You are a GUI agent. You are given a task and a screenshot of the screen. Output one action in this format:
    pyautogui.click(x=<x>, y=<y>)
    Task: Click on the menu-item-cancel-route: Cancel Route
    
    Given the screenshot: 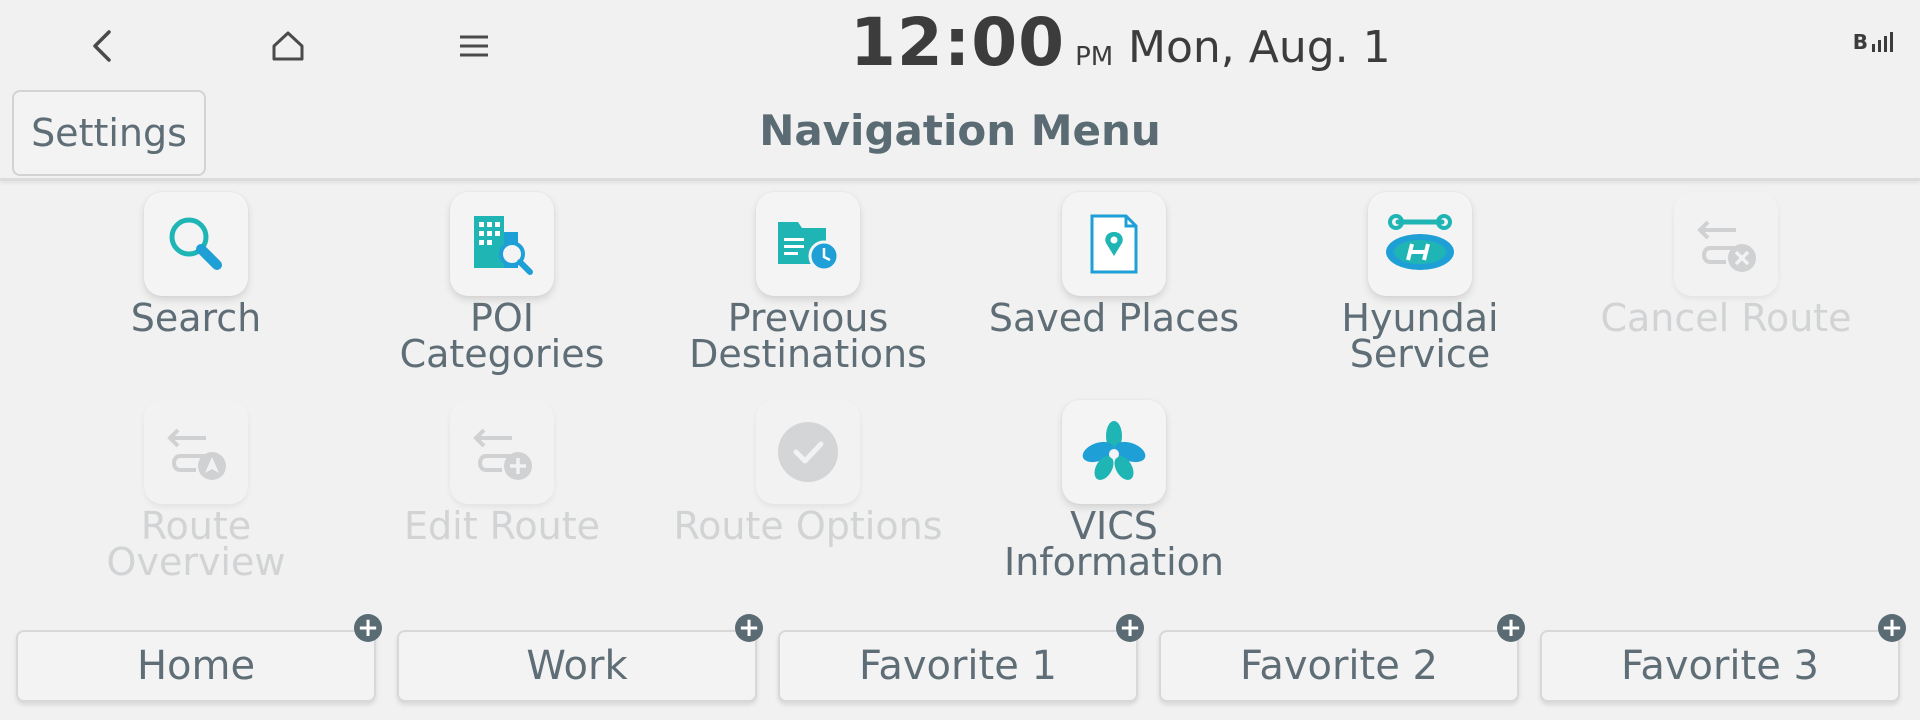 What is the action you would take?
    pyautogui.click(x=1726, y=266)
    